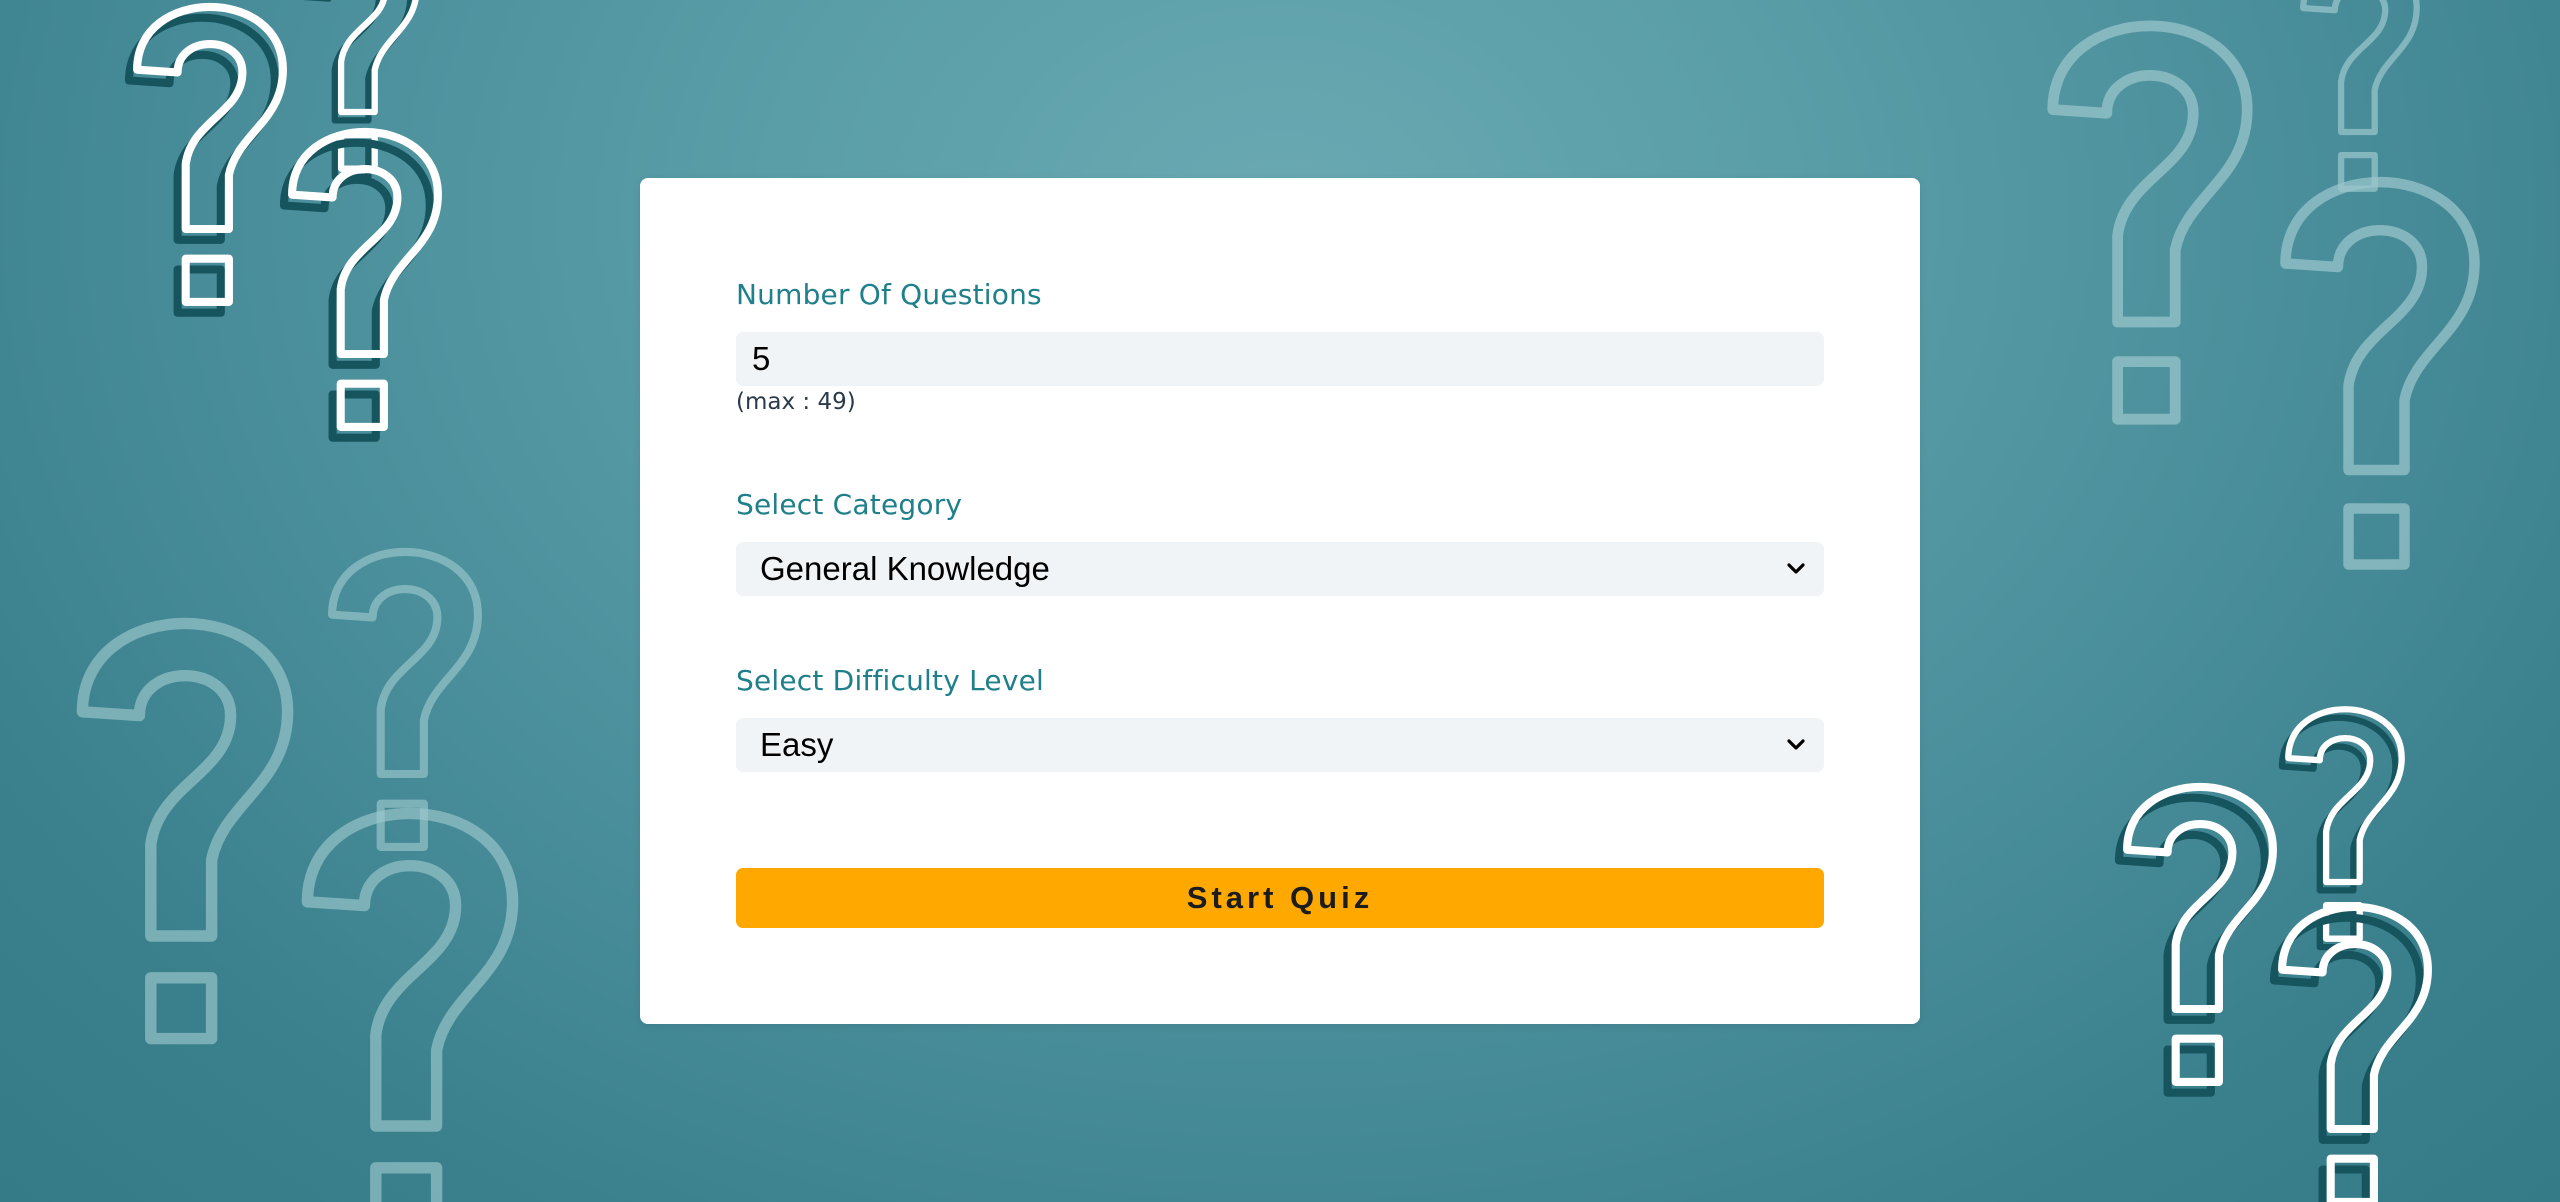  Describe the element at coordinates (796, 402) in the screenshot. I see `questions-max-hint: (max : 49)` at that location.